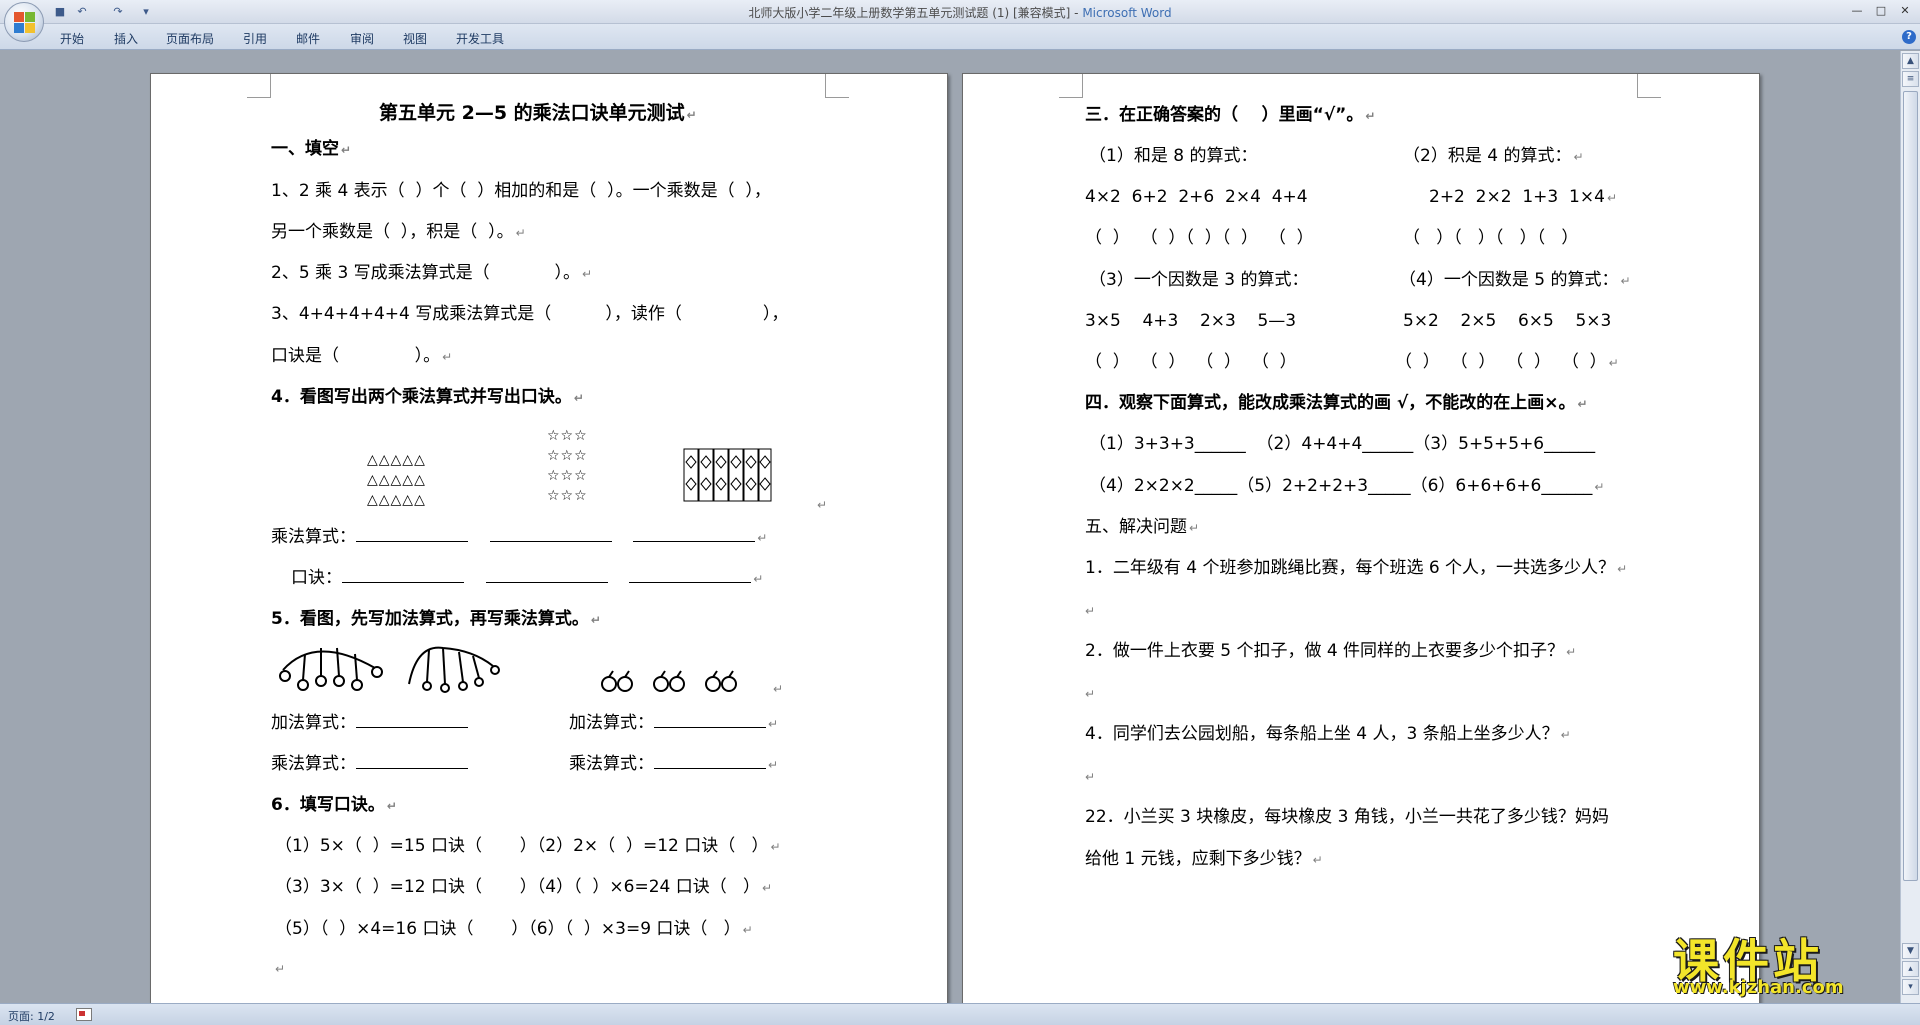 The width and height of the screenshot is (1920, 1025). Describe the element at coordinates (396, 480) in the screenshot. I see `triangles-figure: △△△△△ △△△△△ △△△△△` at that location.